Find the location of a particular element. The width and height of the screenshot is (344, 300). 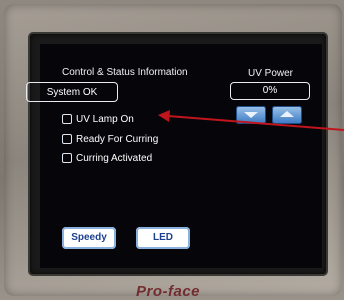

brand-logo: Pro-face is located at coordinates (168, 291).